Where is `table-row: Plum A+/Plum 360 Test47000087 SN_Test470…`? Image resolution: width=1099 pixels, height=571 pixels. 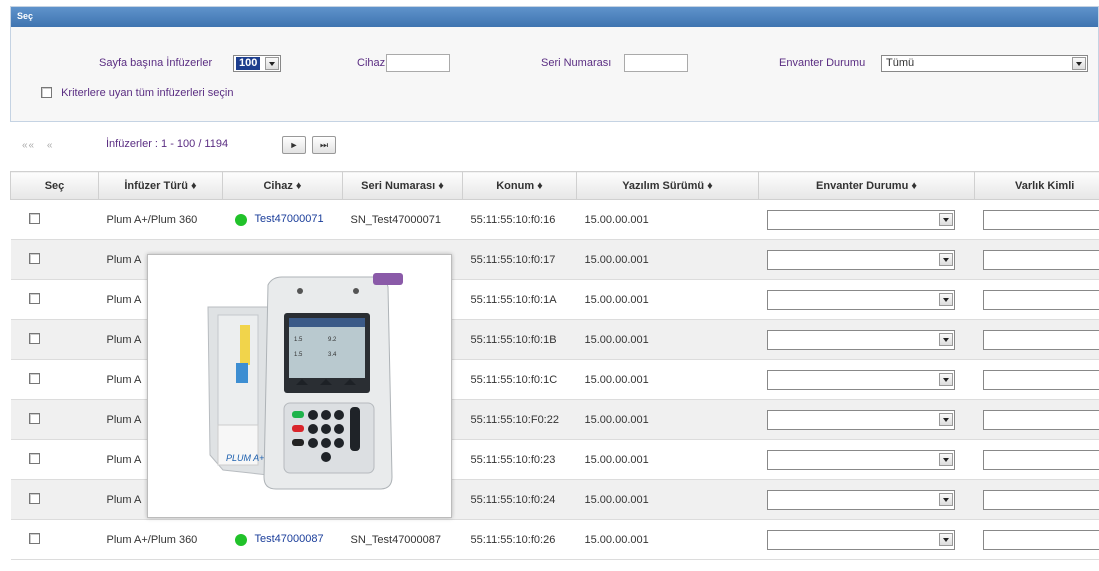 table-row: Plum A+/Plum 360 Test47000087 SN_Test470… is located at coordinates (554, 539).